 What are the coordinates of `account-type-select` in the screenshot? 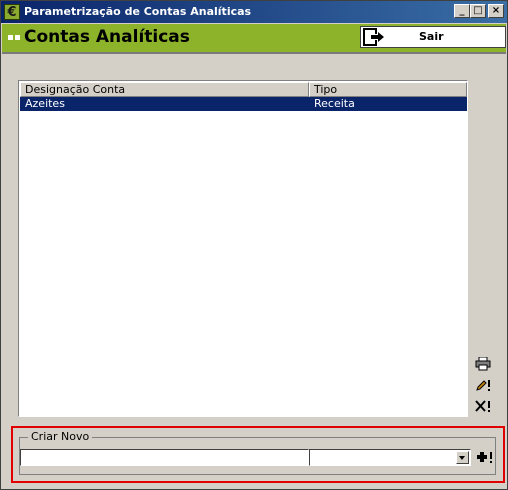 It's located at (390, 457).